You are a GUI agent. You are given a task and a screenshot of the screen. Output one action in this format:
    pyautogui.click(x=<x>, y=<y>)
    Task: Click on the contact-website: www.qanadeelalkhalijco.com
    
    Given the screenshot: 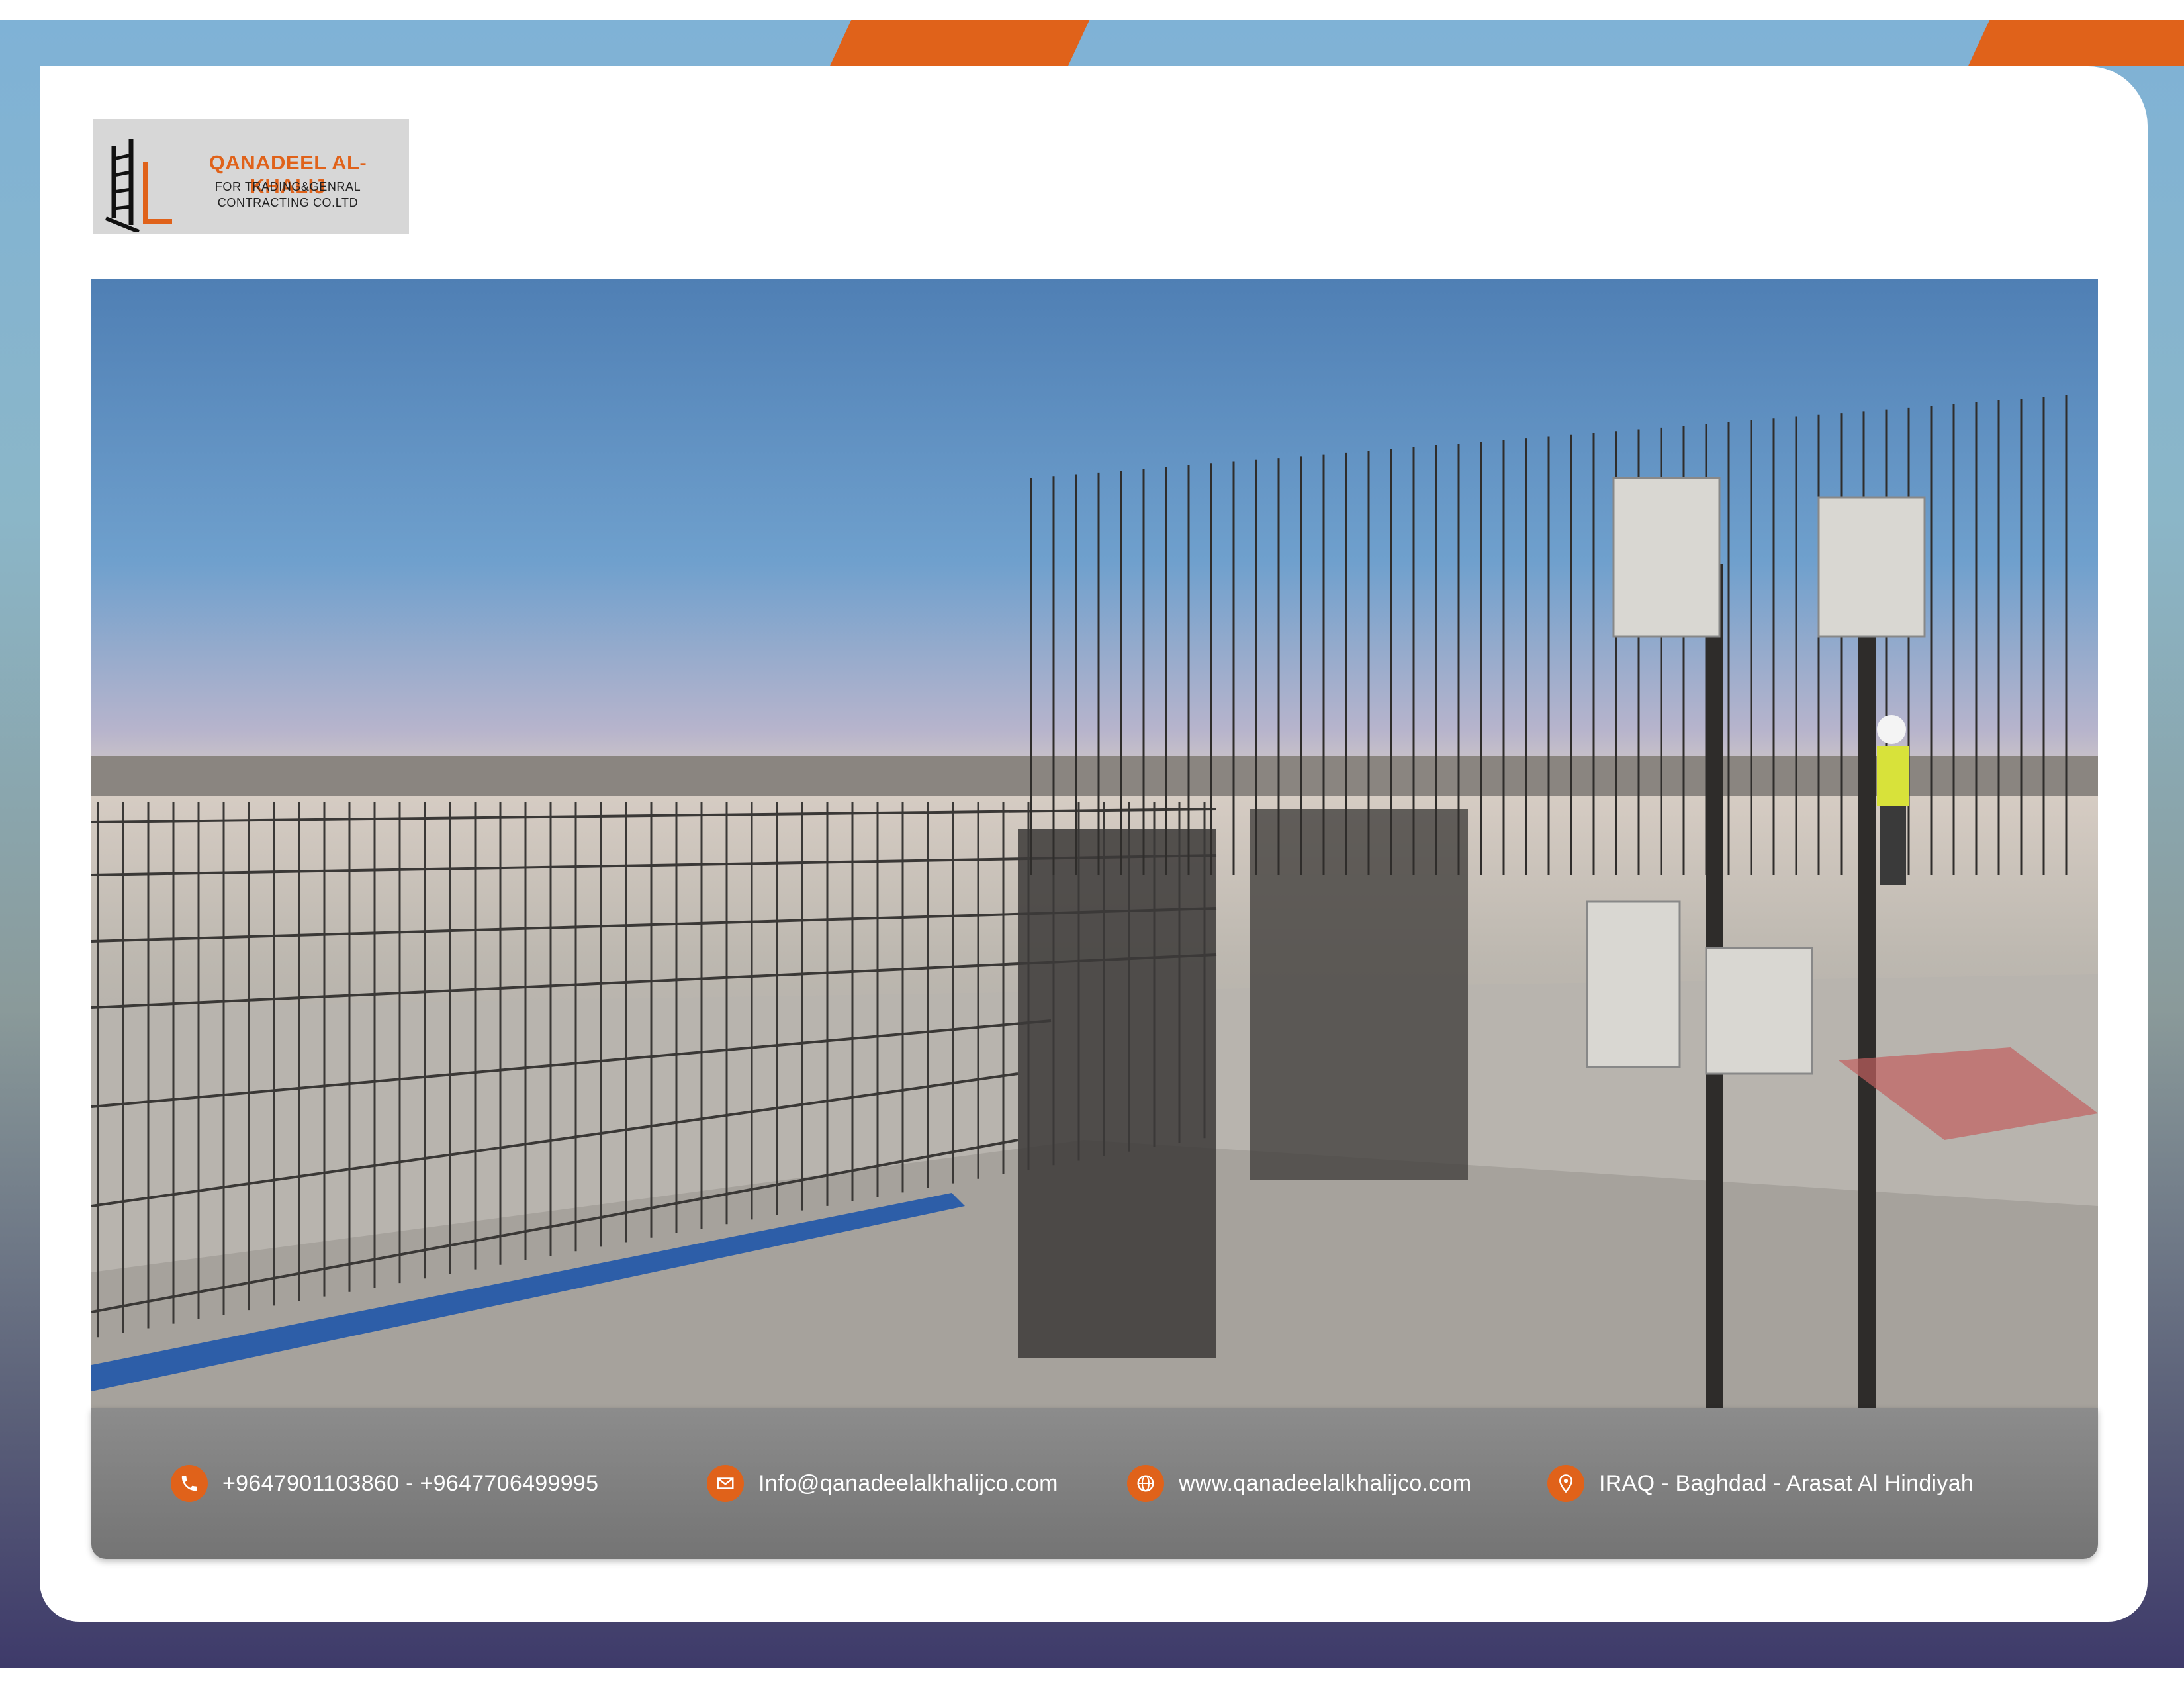 What is the action you would take?
    pyautogui.click(x=1299, y=1483)
    